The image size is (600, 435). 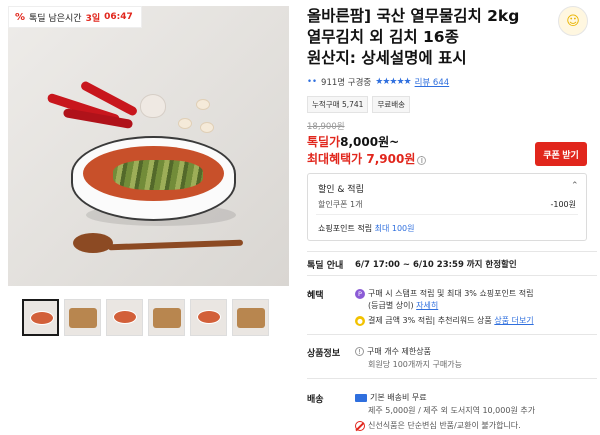 I want to click on kimchi-broth, so click(x=153, y=173).